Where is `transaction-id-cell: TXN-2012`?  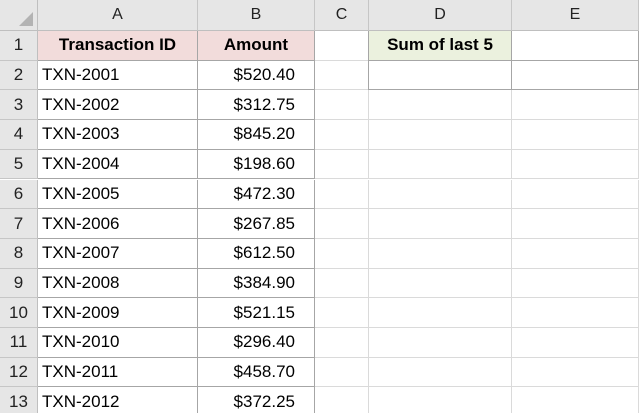
transaction-id-cell: TXN-2012 is located at coordinates (118, 400).